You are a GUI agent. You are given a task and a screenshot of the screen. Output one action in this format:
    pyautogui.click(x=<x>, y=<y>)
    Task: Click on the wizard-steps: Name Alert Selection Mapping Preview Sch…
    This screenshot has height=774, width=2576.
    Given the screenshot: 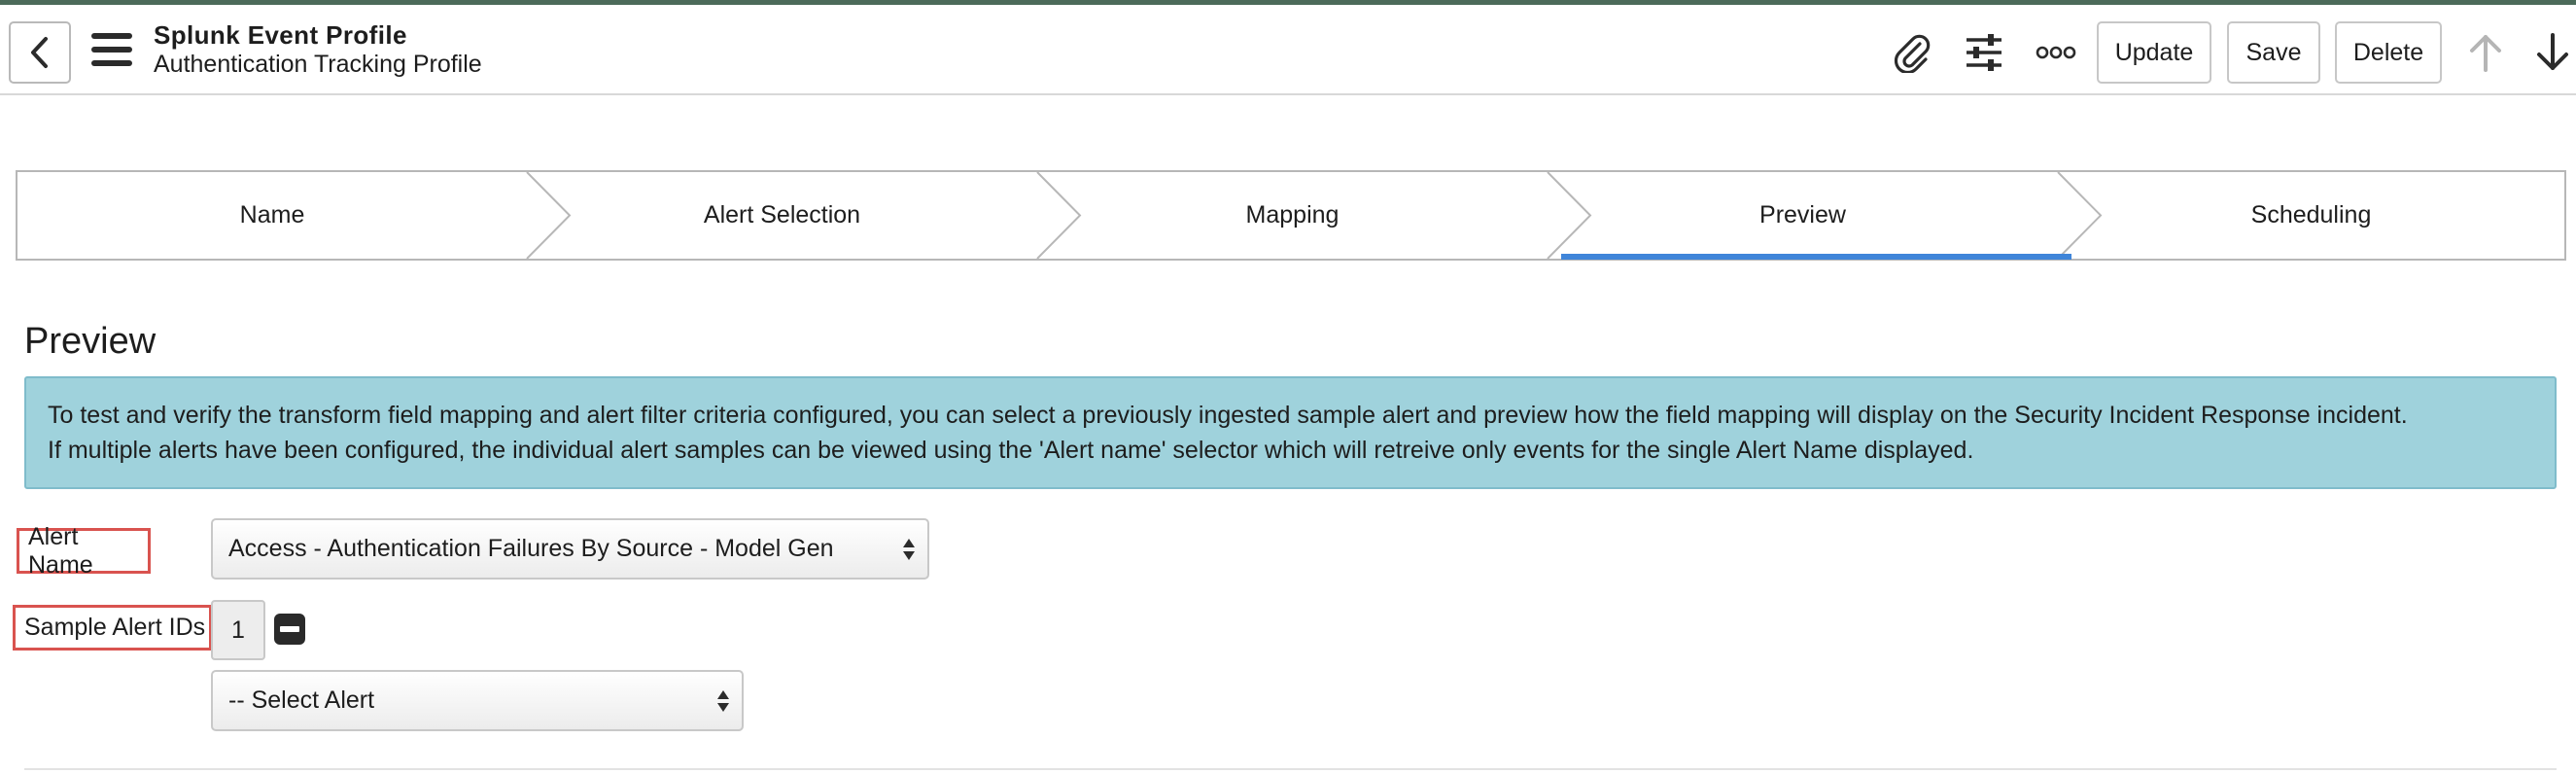 What is the action you would take?
    pyautogui.click(x=1291, y=215)
    